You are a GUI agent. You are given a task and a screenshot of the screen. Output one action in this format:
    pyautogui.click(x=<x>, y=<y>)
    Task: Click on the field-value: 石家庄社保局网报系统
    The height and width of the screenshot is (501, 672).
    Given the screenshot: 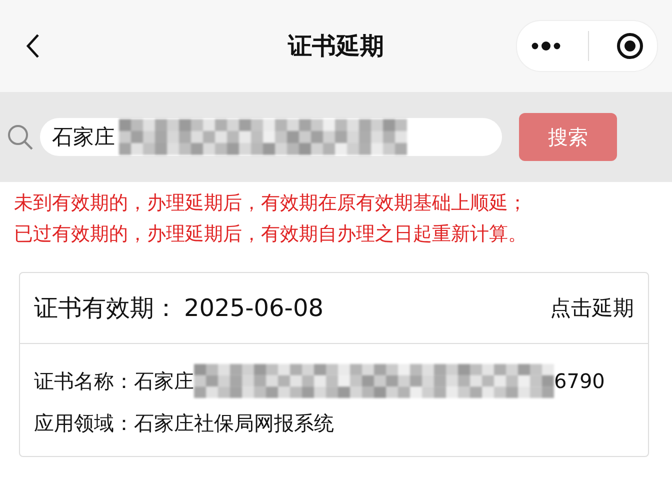 What is the action you would take?
    pyautogui.click(x=234, y=423)
    